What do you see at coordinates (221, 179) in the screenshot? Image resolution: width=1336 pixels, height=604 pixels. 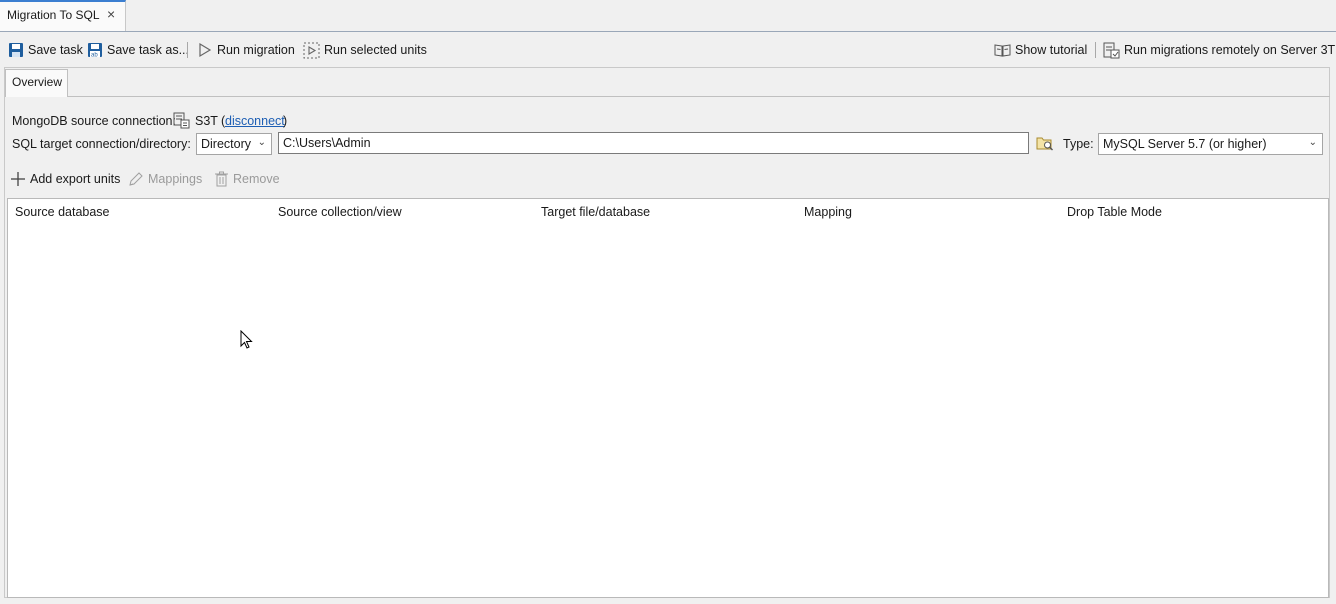 I see `trash-icon` at bounding box center [221, 179].